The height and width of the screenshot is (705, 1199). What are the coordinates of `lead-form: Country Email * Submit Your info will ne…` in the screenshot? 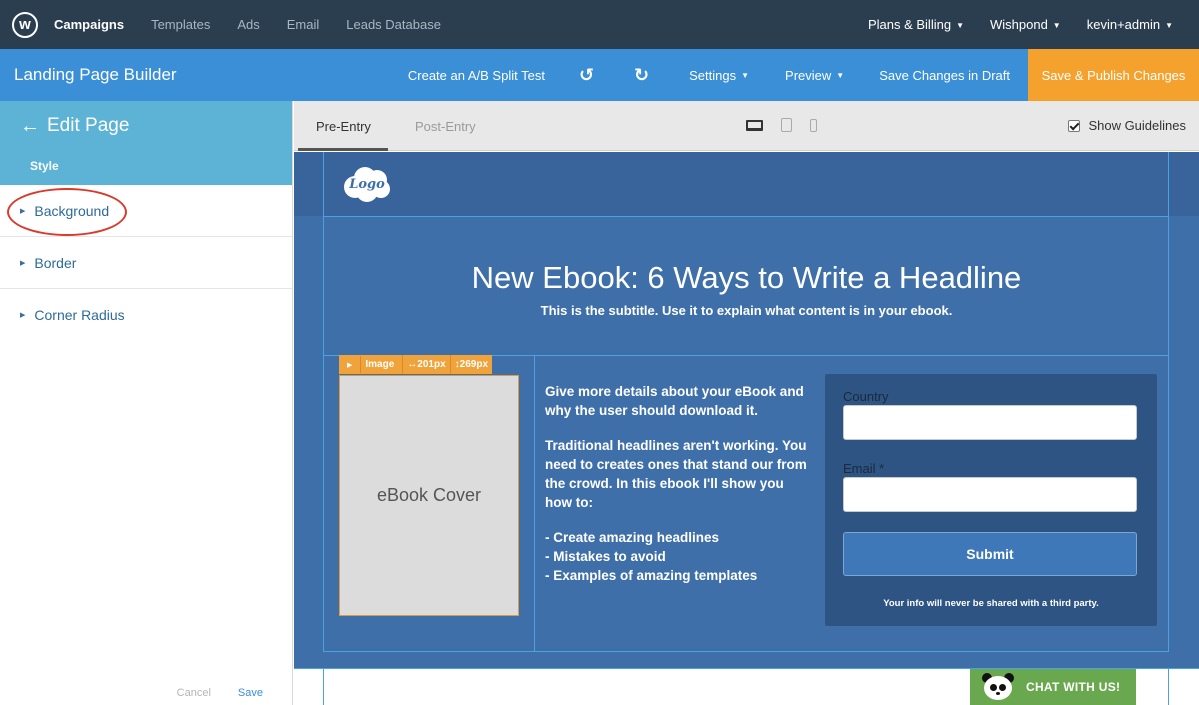 It's located at (991, 500).